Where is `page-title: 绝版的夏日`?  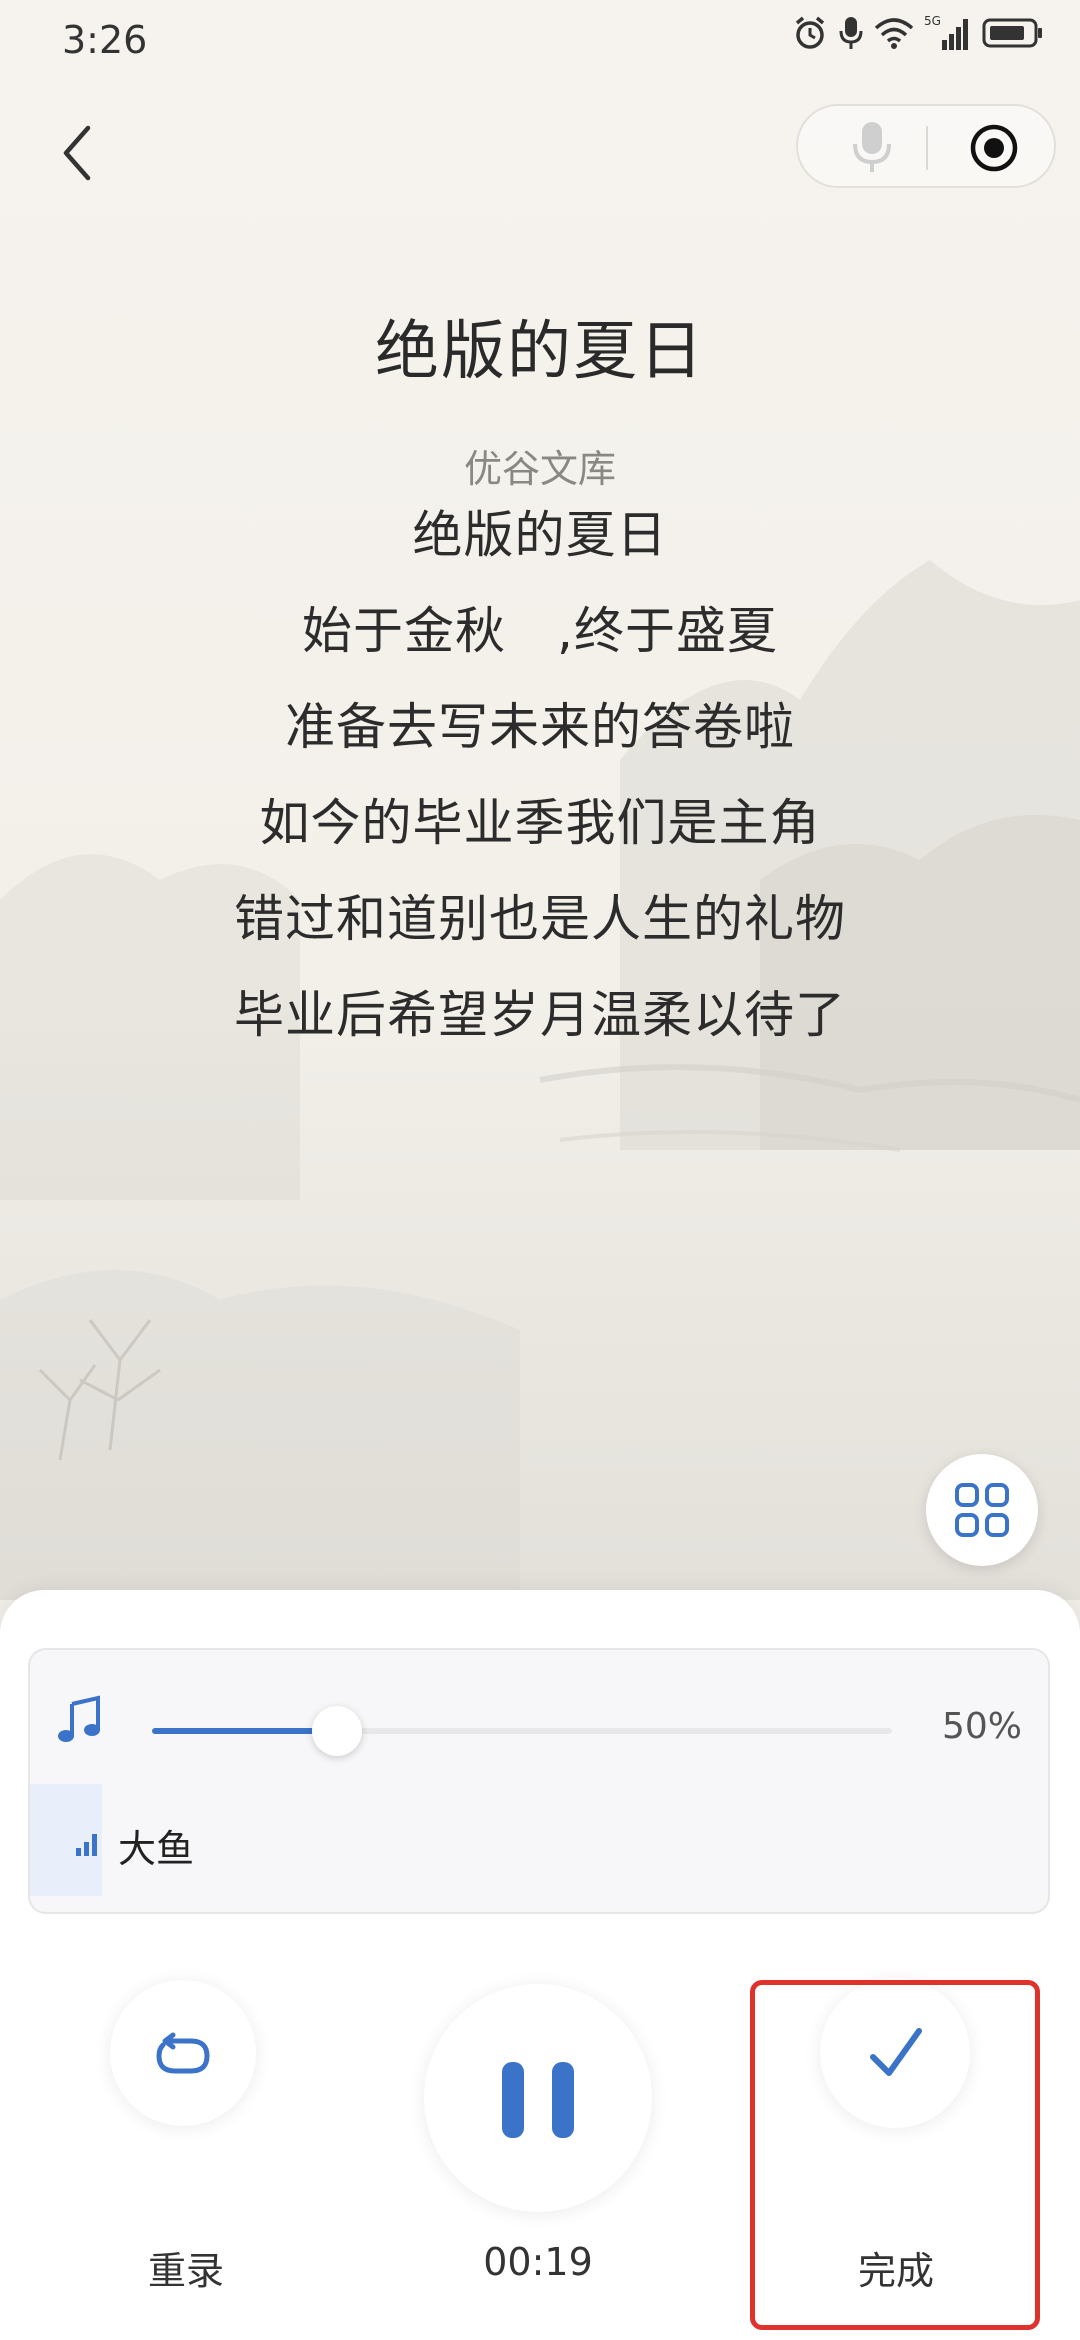 page-title: 绝版的夏日 is located at coordinates (540, 352).